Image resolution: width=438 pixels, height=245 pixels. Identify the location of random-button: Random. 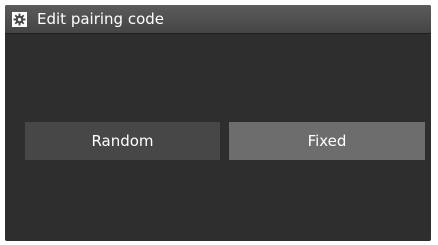
(122, 141).